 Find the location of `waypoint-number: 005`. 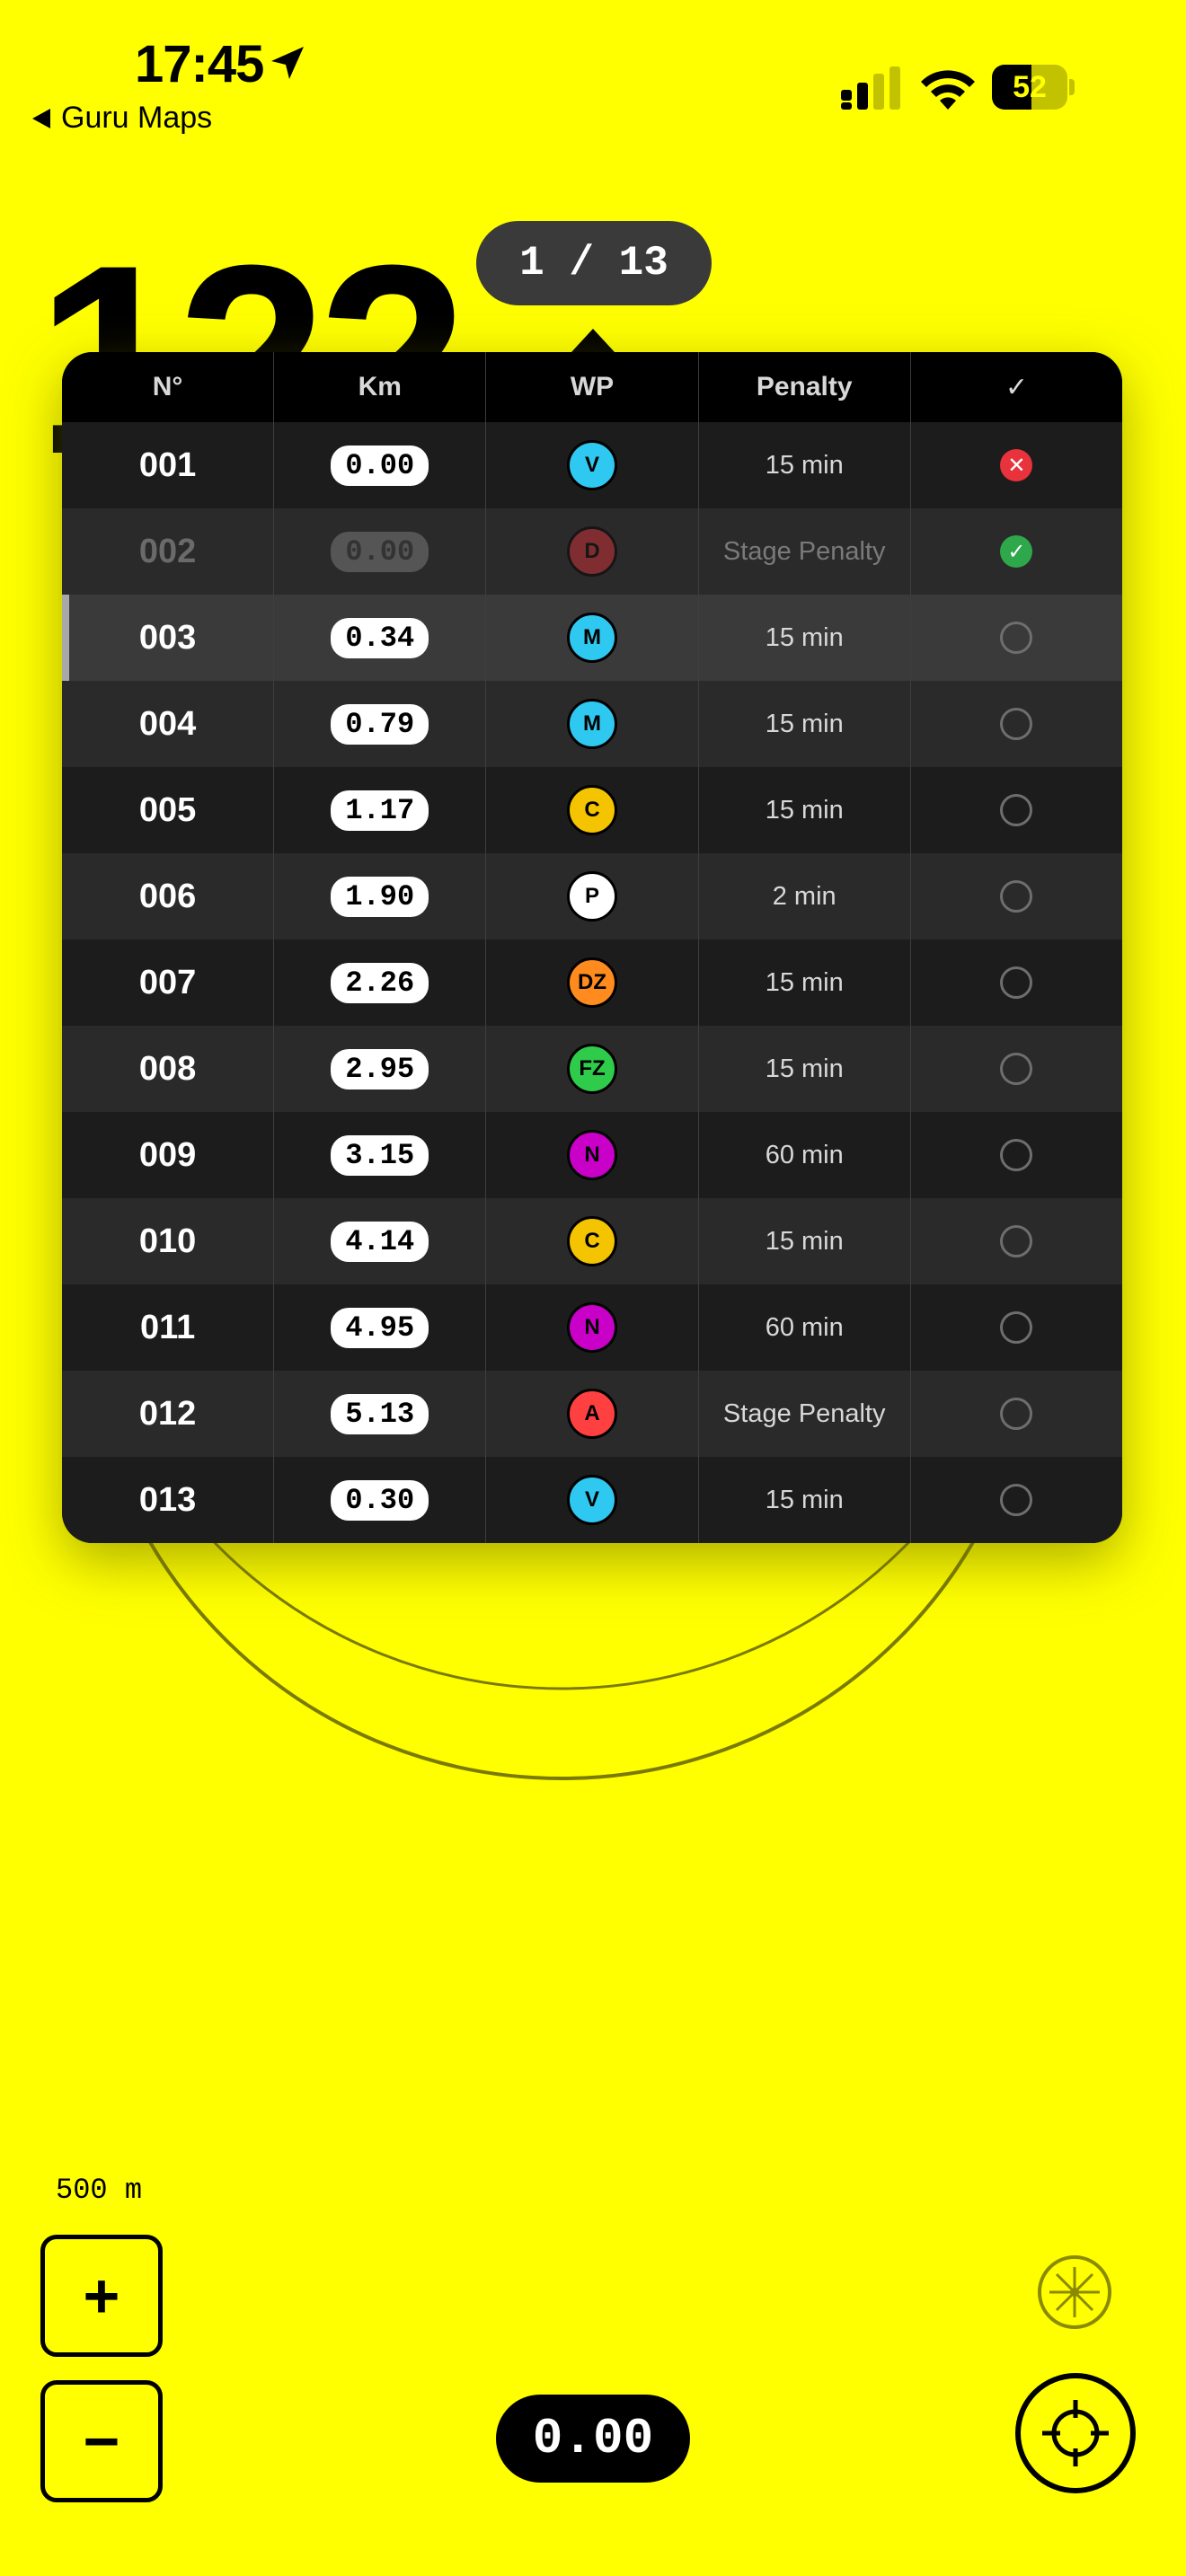

waypoint-number: 005 is located at coordinates (167, 809).